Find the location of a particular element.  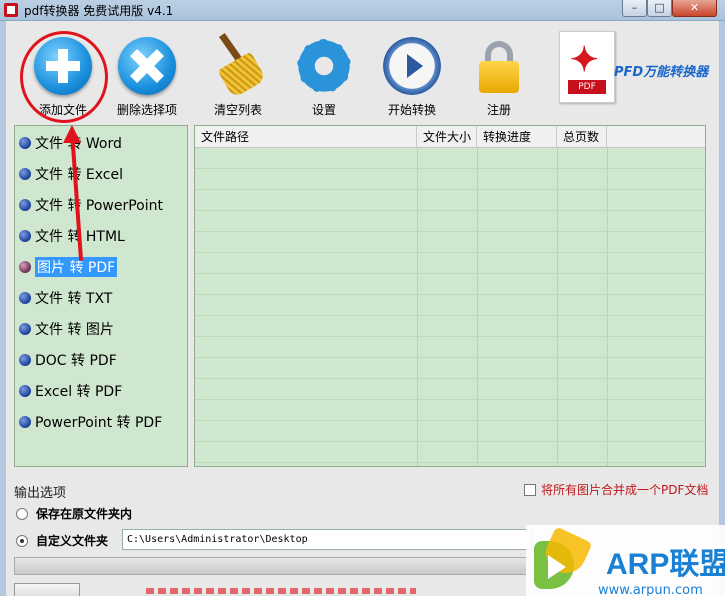

clear-list-button: 清空列表 is located at coordinates (238, 75).